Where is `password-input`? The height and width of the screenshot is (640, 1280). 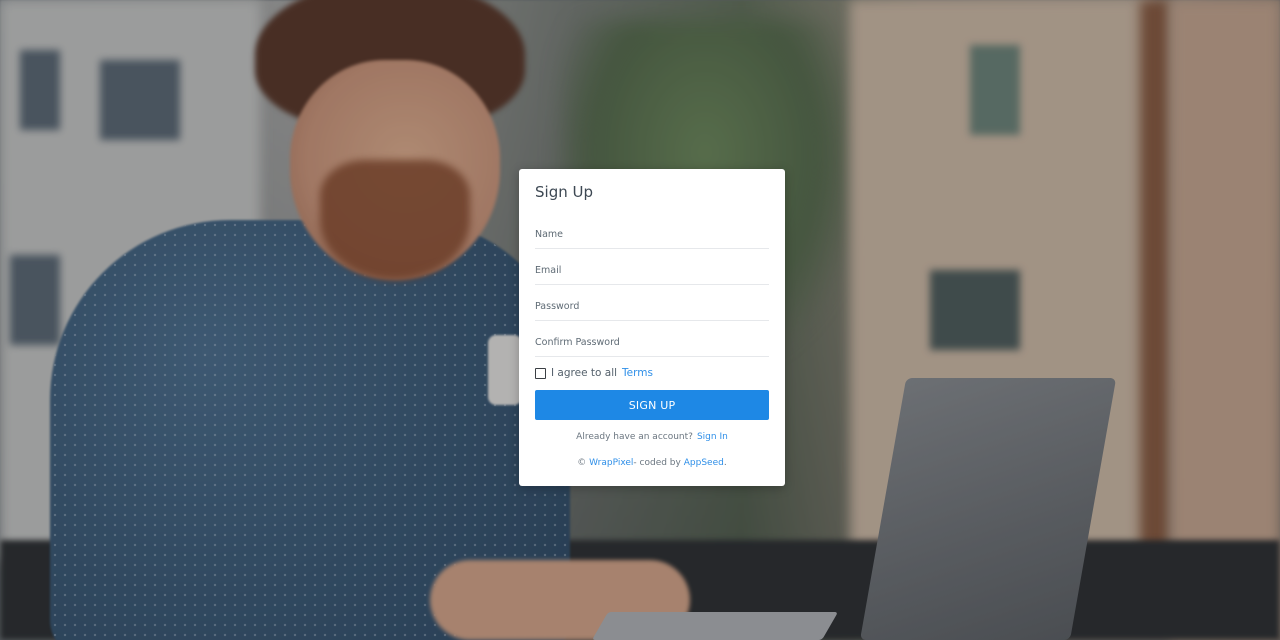 password-input is located at coordinates (652, 310).